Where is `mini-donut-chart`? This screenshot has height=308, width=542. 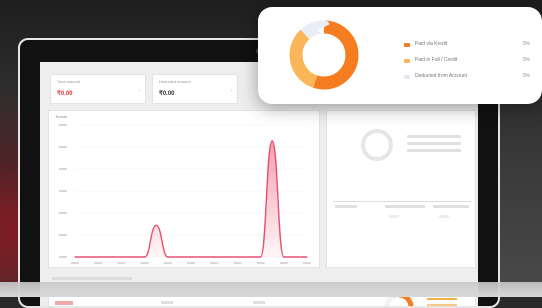
mini-donut-chart is located at coordinates (377, 145).